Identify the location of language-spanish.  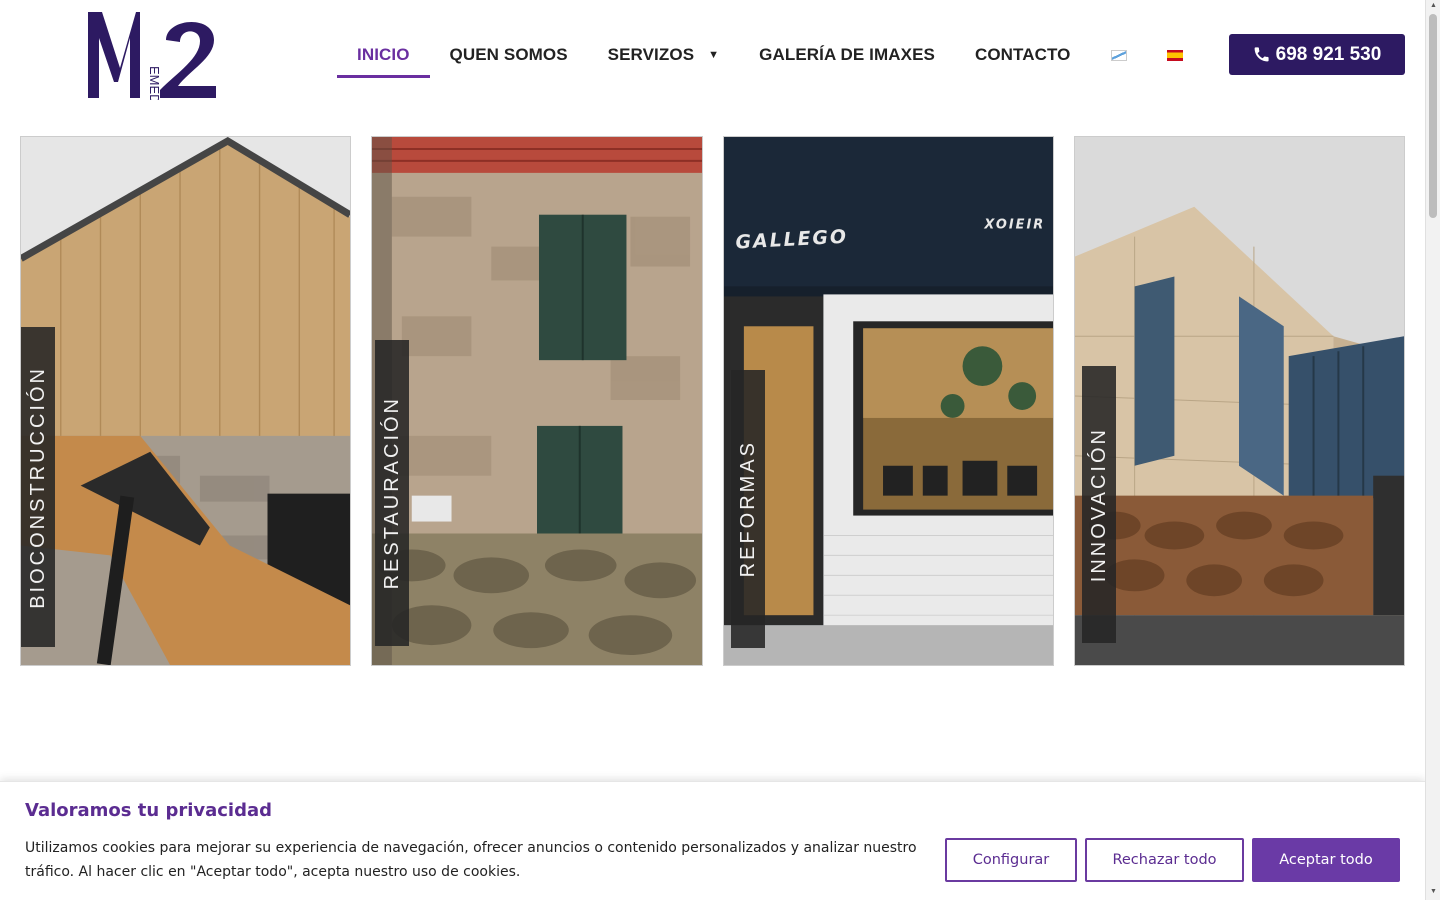
(1175, 55).